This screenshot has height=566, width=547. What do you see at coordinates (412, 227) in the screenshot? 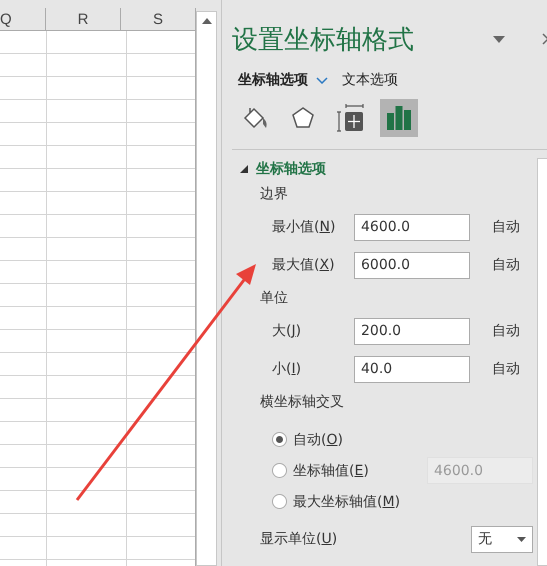
I see `number-field: 4600.0` at bounding box center [412, 227].